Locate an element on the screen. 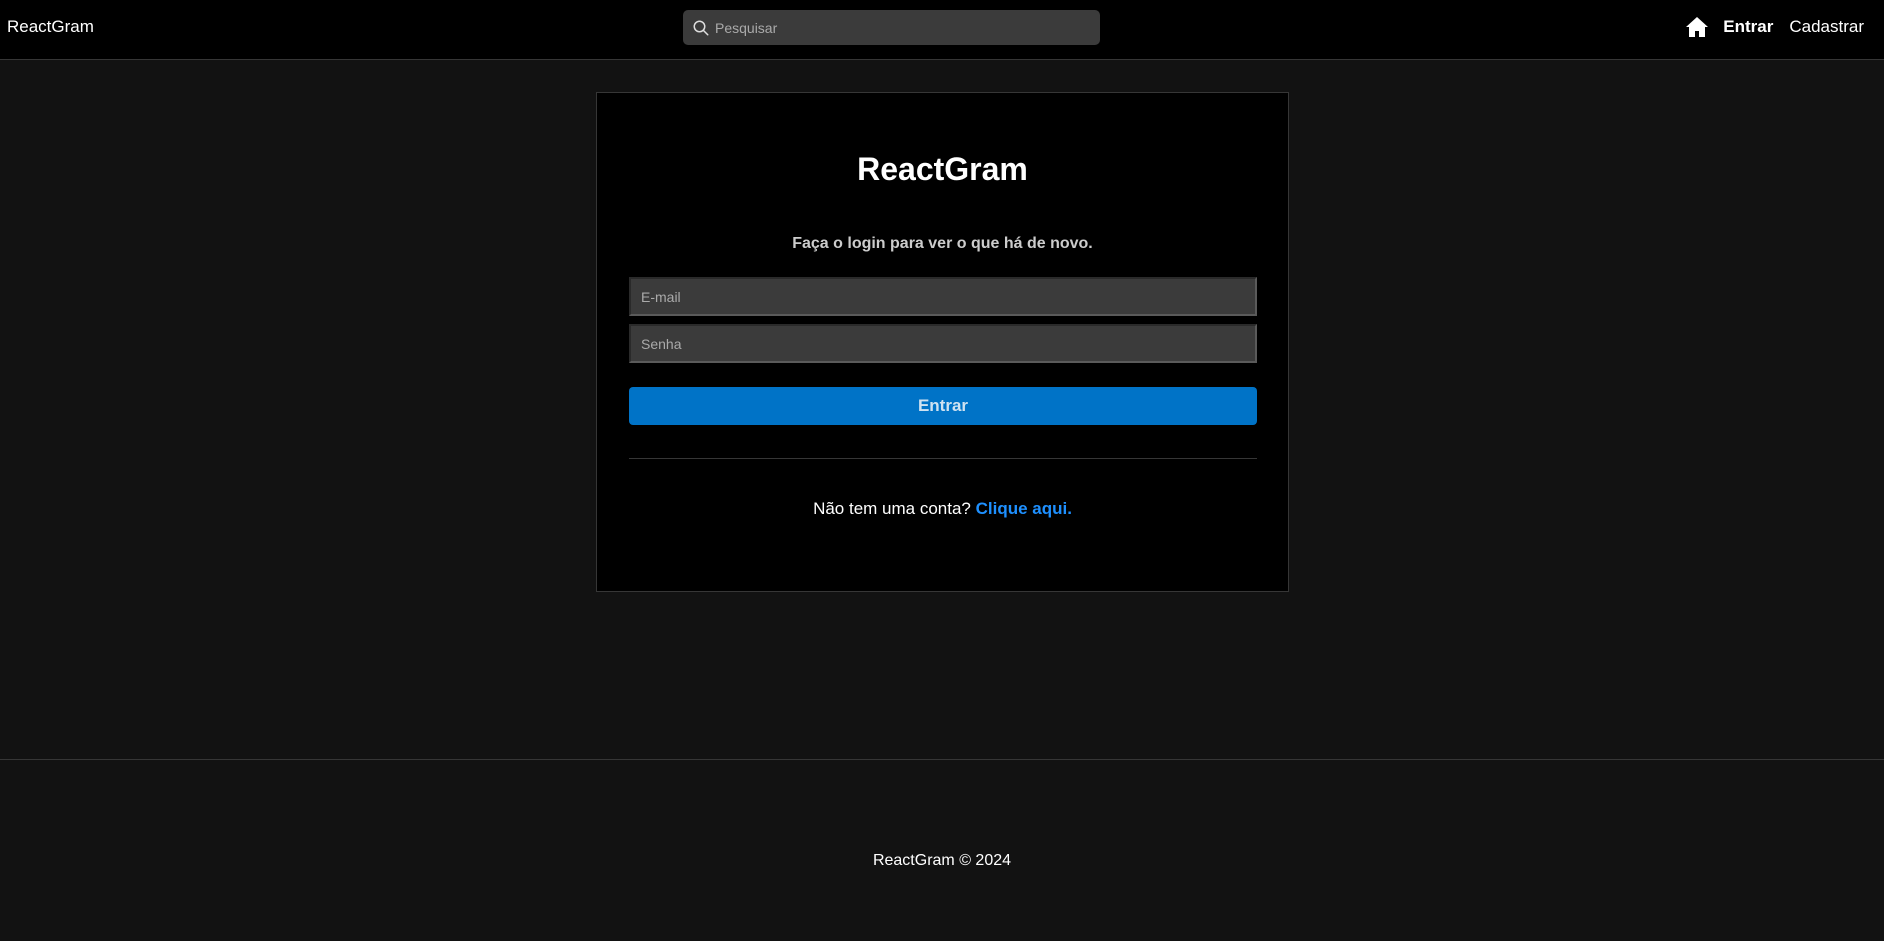  search-input is located at coordinates (905, 27).